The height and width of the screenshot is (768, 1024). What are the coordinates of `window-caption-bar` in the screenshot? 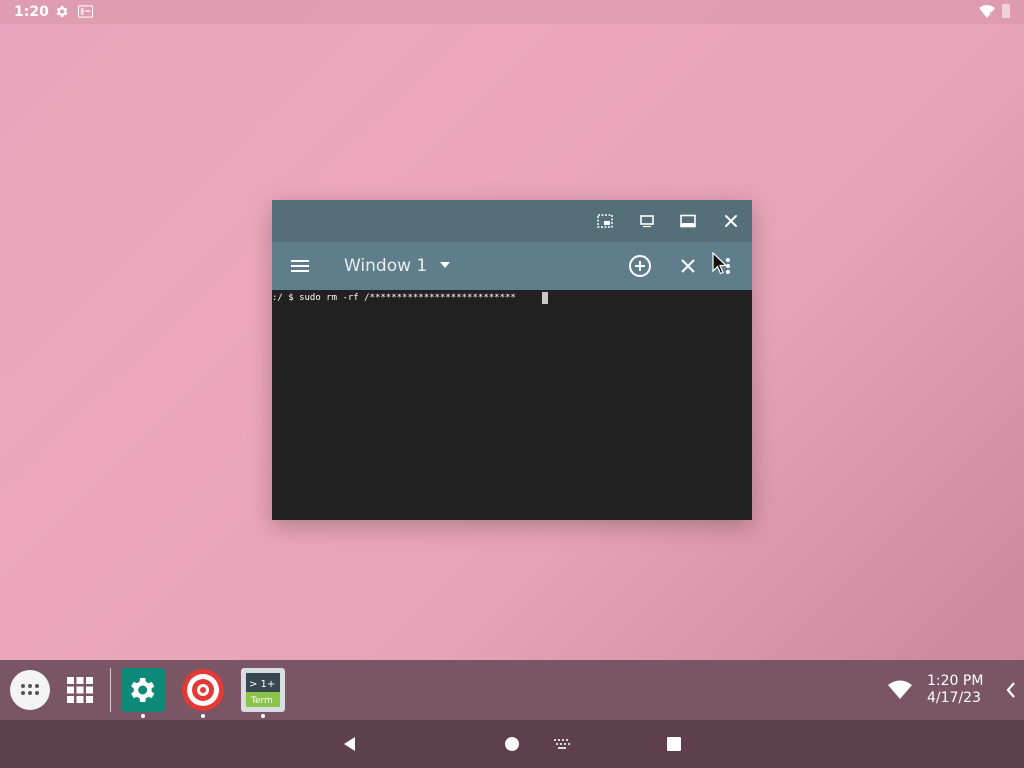 It's located at (512, 221).